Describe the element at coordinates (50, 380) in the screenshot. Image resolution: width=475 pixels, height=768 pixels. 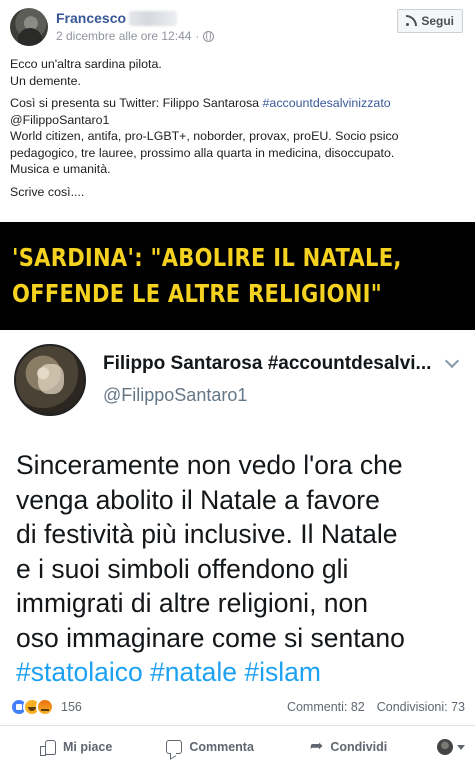
I see `tweet-avatar` at that location.